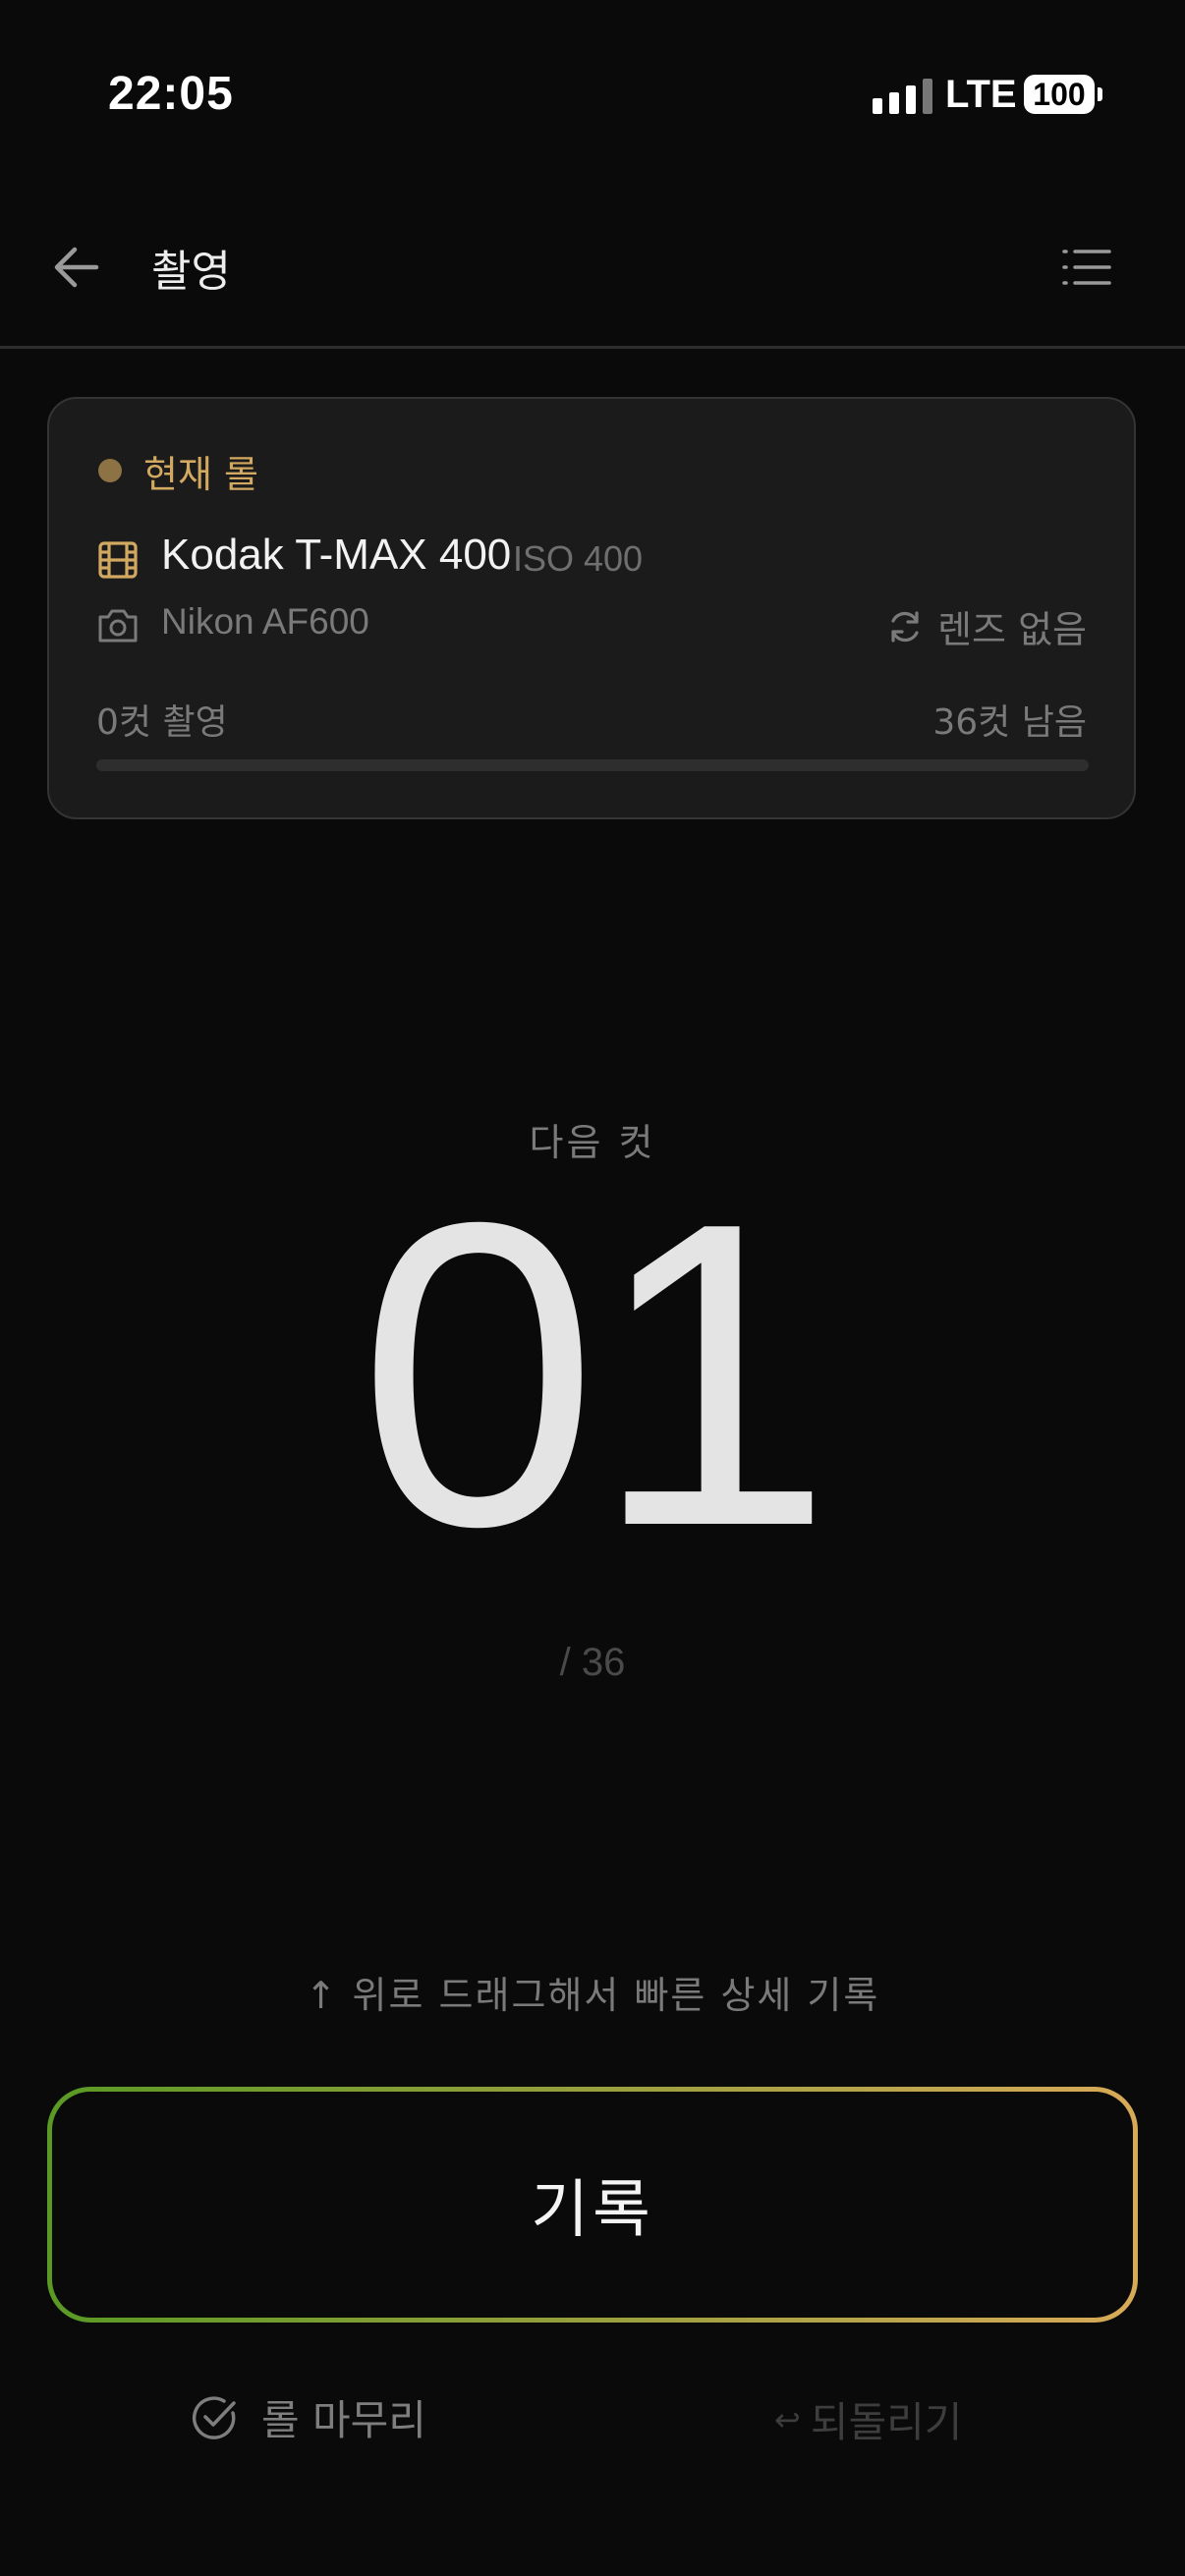  Describe the element at coordinates (788, 2419) in the screenshot. I see `undo-icon: ↩` at that location.